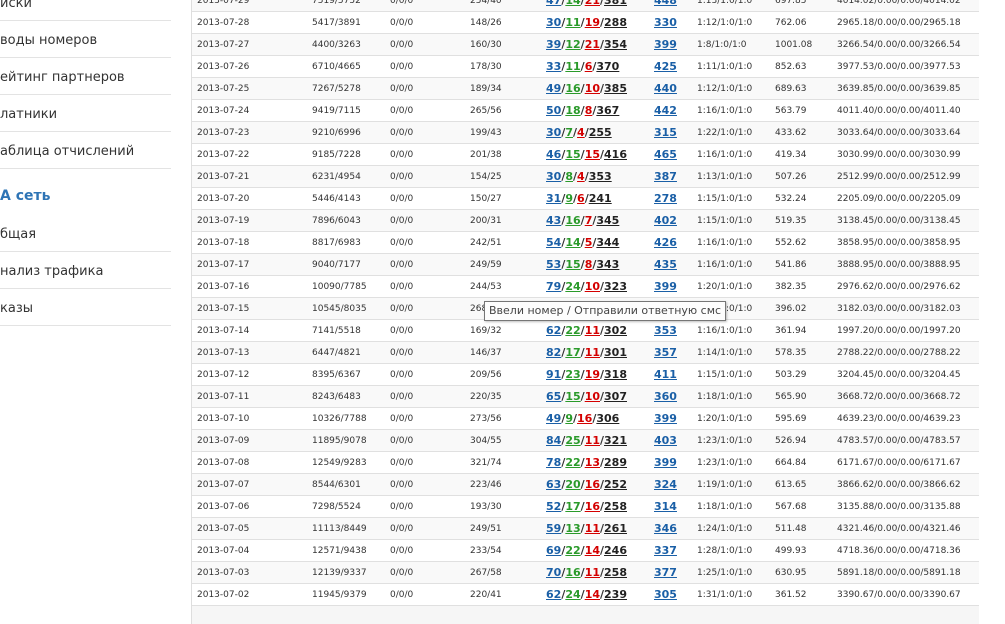  What do you see at coordinates (665, 22) in the screenshot?
I see `total-link: 330` at bounding box center [665, 22].